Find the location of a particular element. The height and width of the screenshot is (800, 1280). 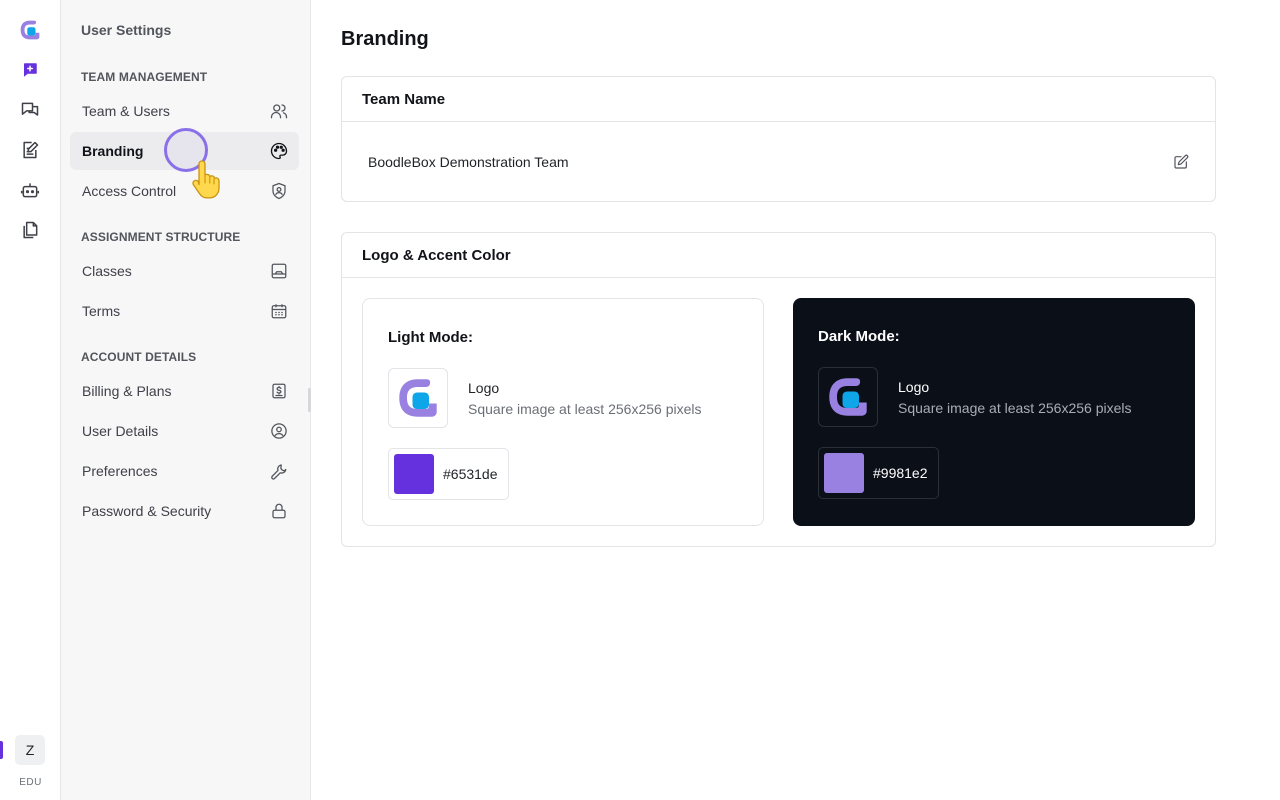

sidebar-item-label: Branding is located at coordinates (113, 151).